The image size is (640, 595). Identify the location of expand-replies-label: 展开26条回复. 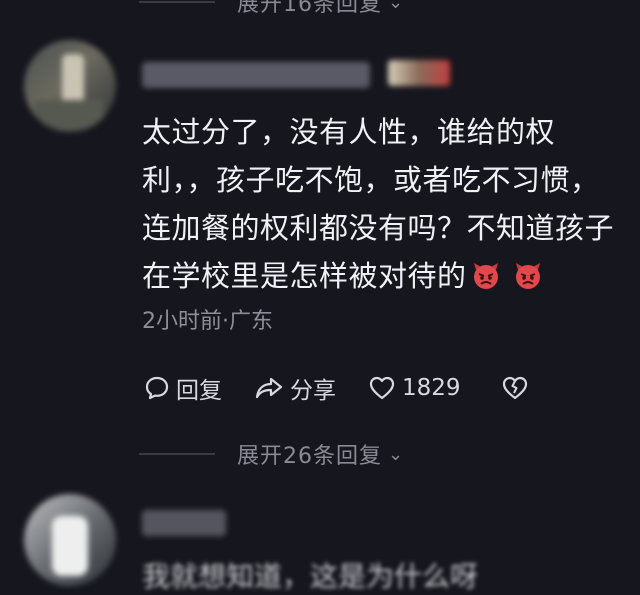
(309, 456).